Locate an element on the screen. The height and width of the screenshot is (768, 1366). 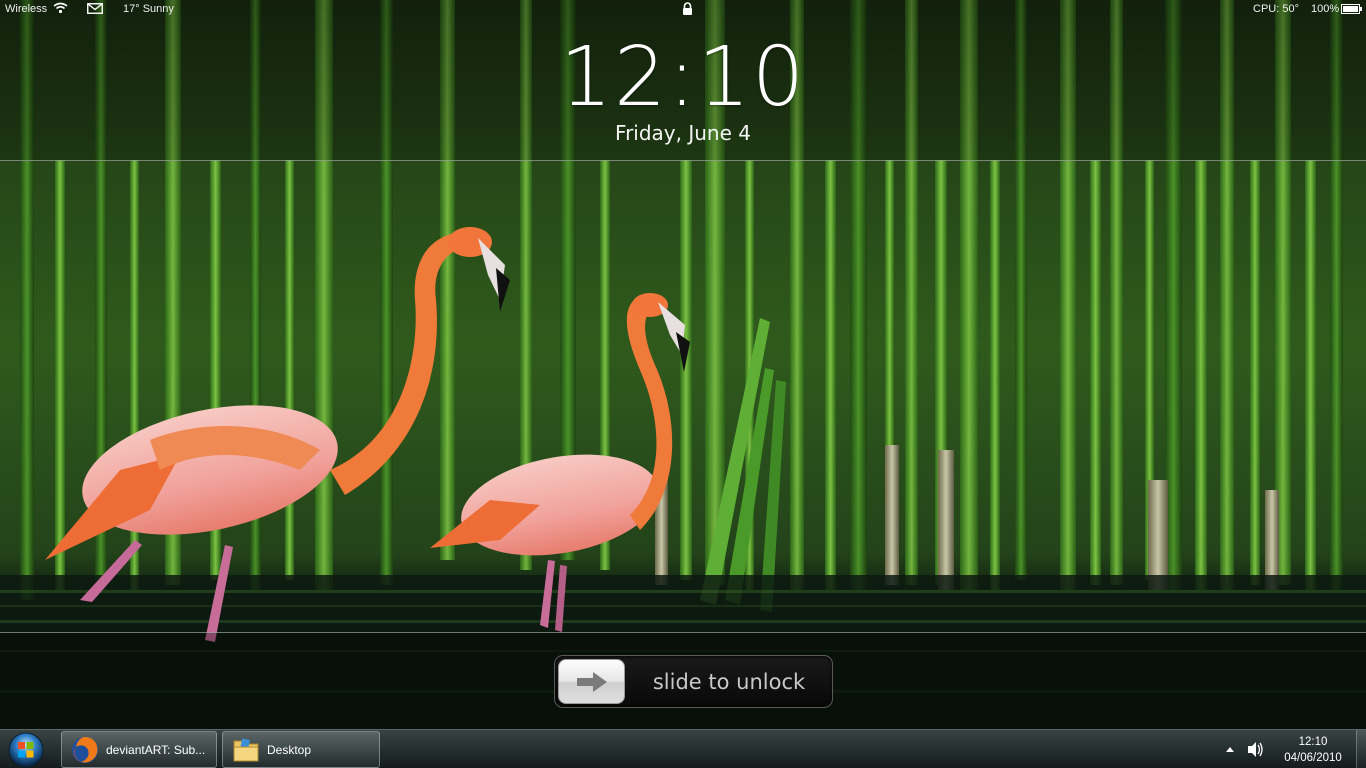
unlock-slider-knob is located at coordinates (591, 681).